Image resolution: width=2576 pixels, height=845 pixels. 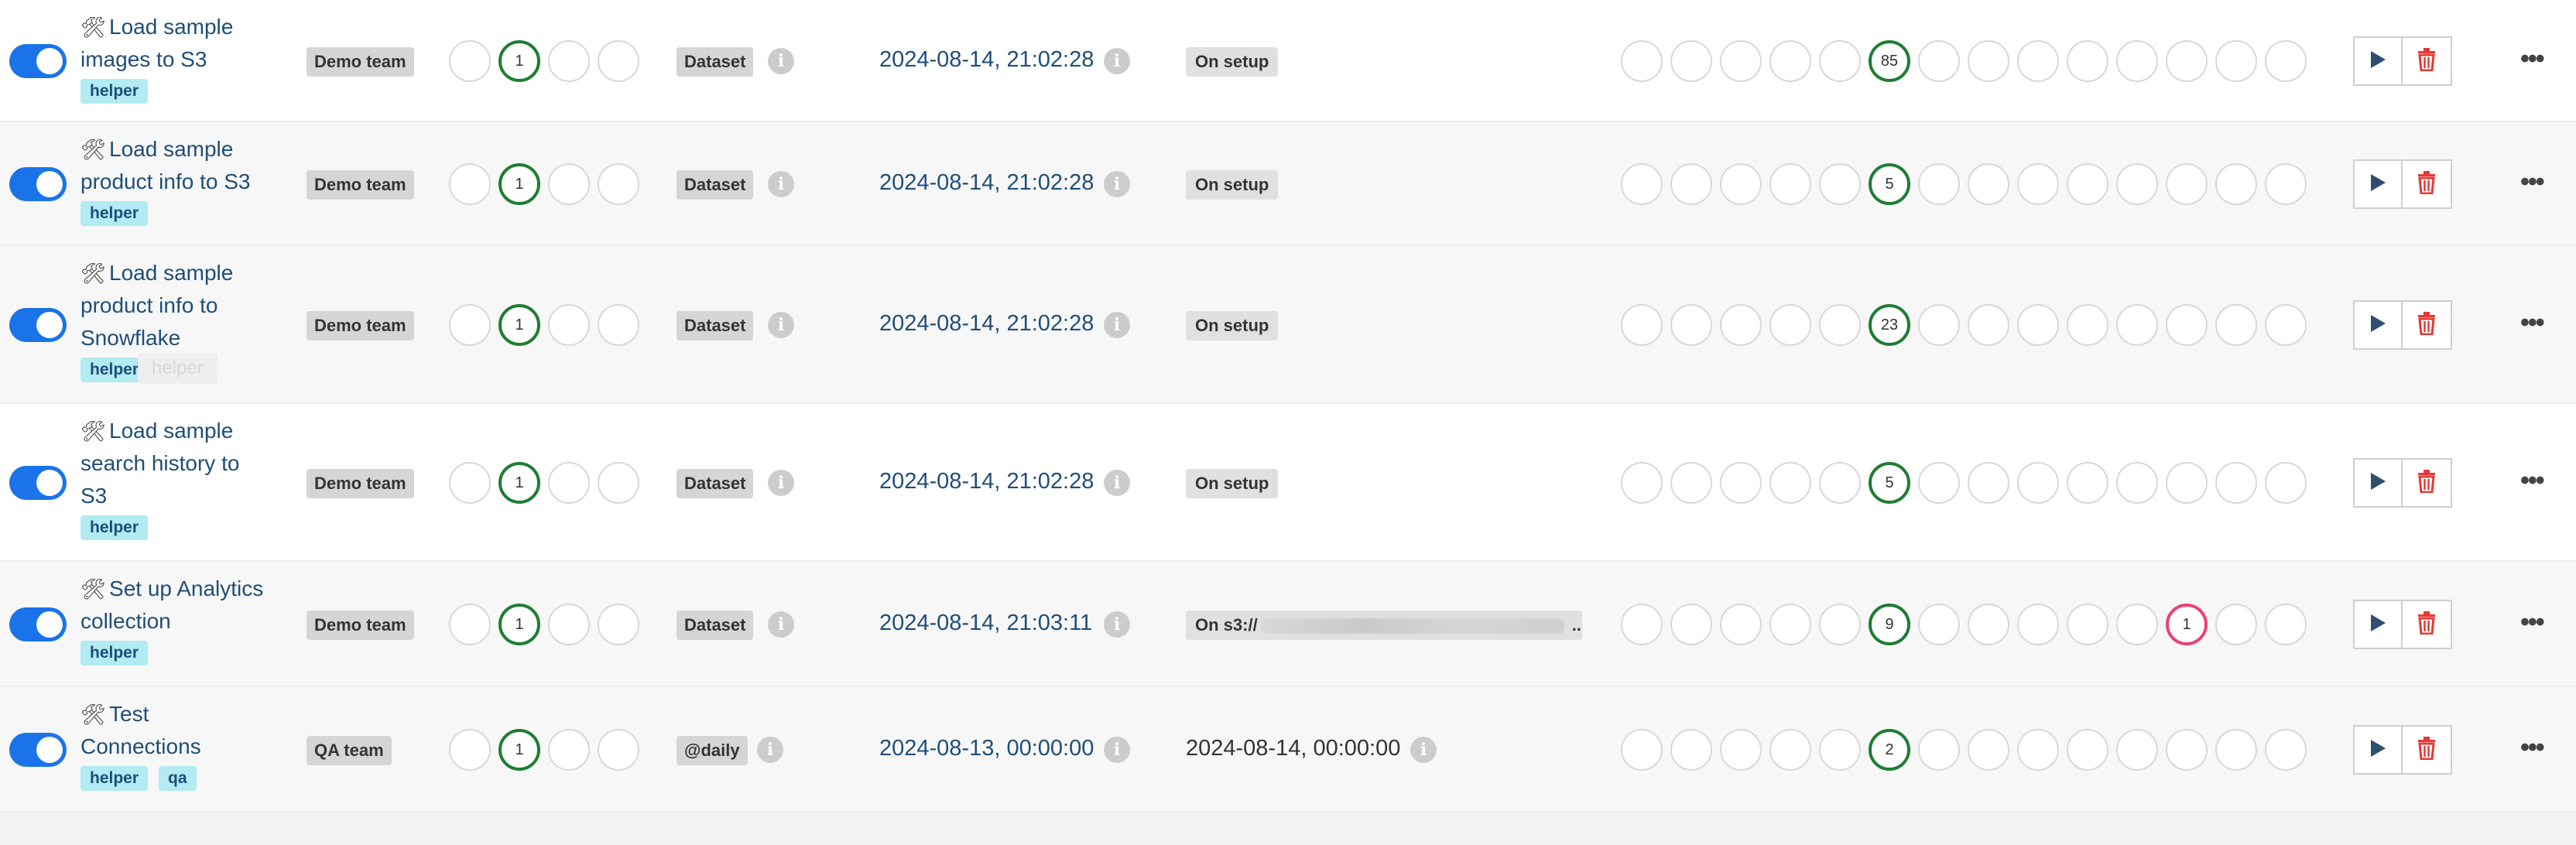 I want to click on dag-title-link: 🛠 Test Connections, so click(x=185, y=730).